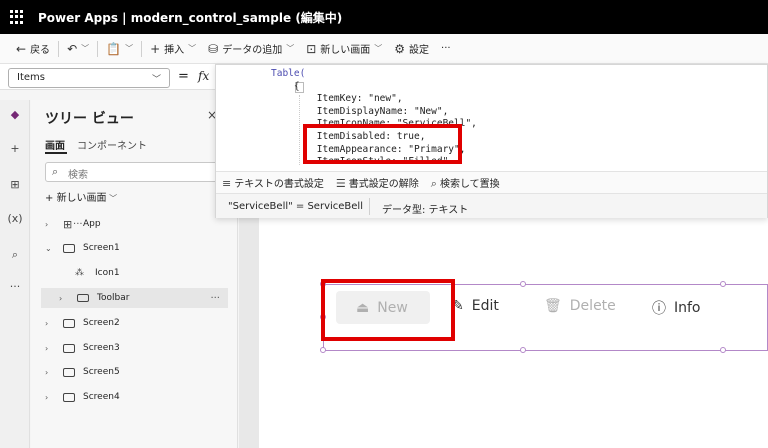  What do you see at coordinates (82, 248) in the screenshot?
I see `tree-node-screen1: ⌄ Screen1` at bounding box center [82, 248].